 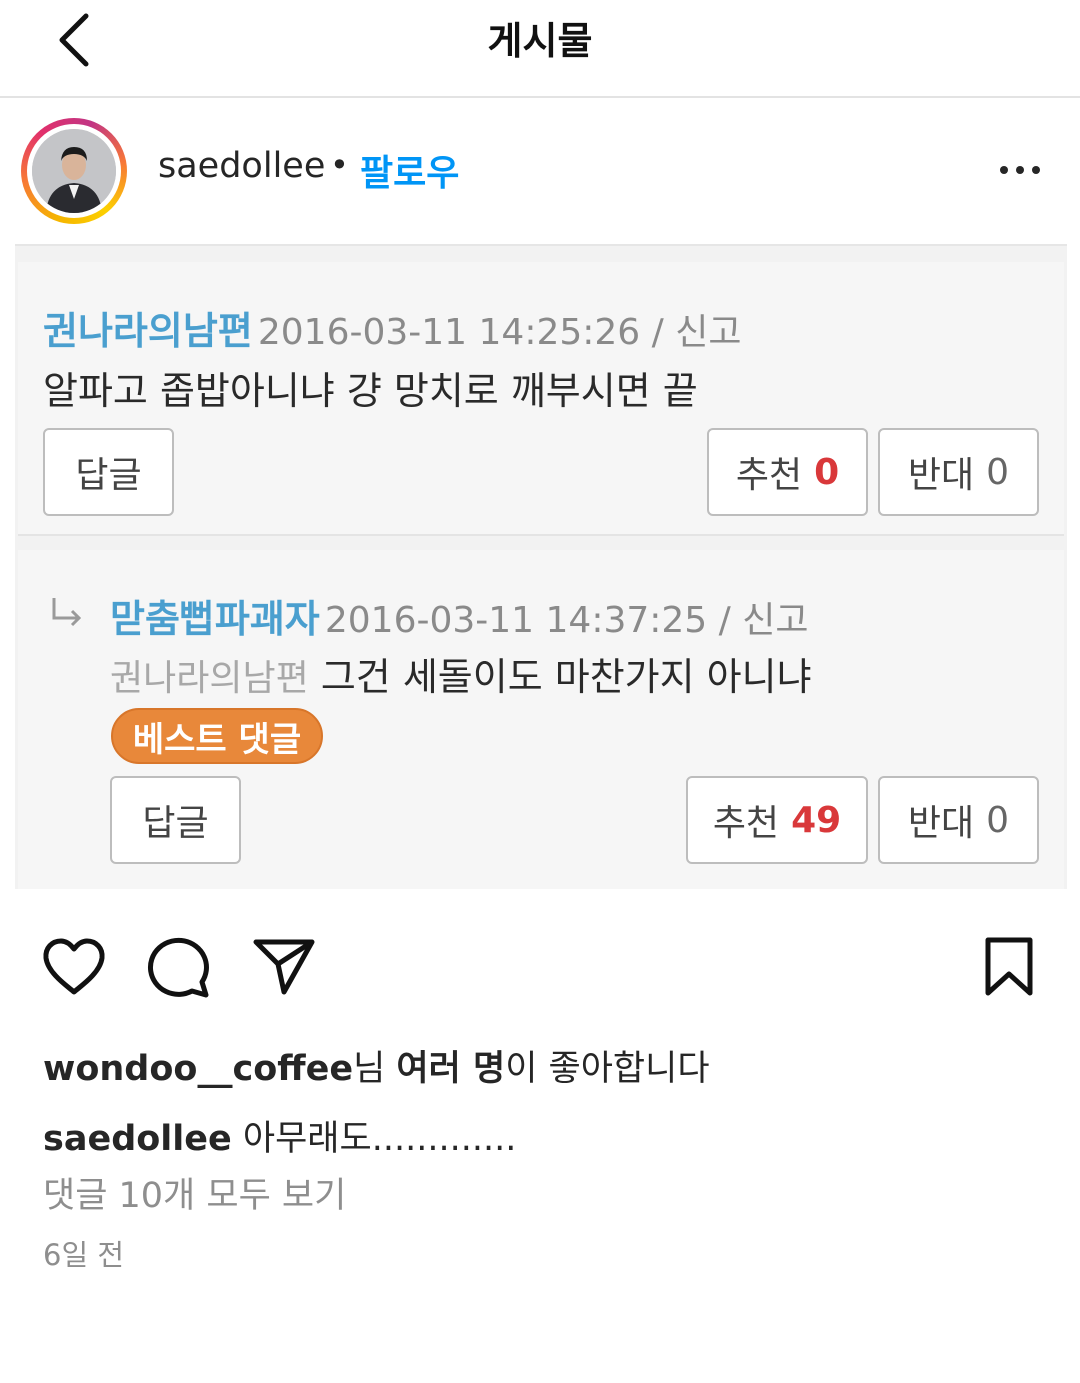 I want to click on comment-author: 맏춤뻡파괘자, so click(x=215, y=619).